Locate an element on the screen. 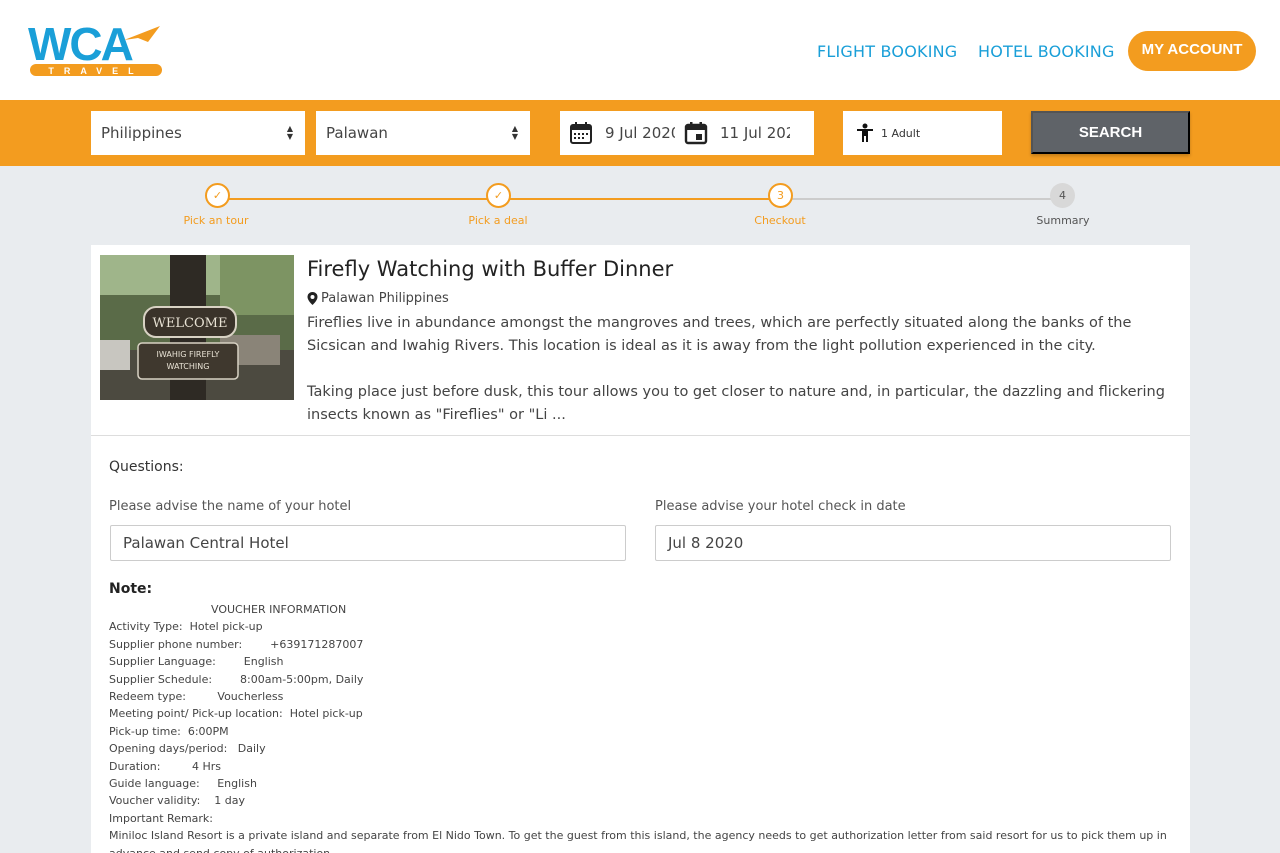  hotel-checkin-date-input: Jul 8 2020 is located at coordinates (913, 543).